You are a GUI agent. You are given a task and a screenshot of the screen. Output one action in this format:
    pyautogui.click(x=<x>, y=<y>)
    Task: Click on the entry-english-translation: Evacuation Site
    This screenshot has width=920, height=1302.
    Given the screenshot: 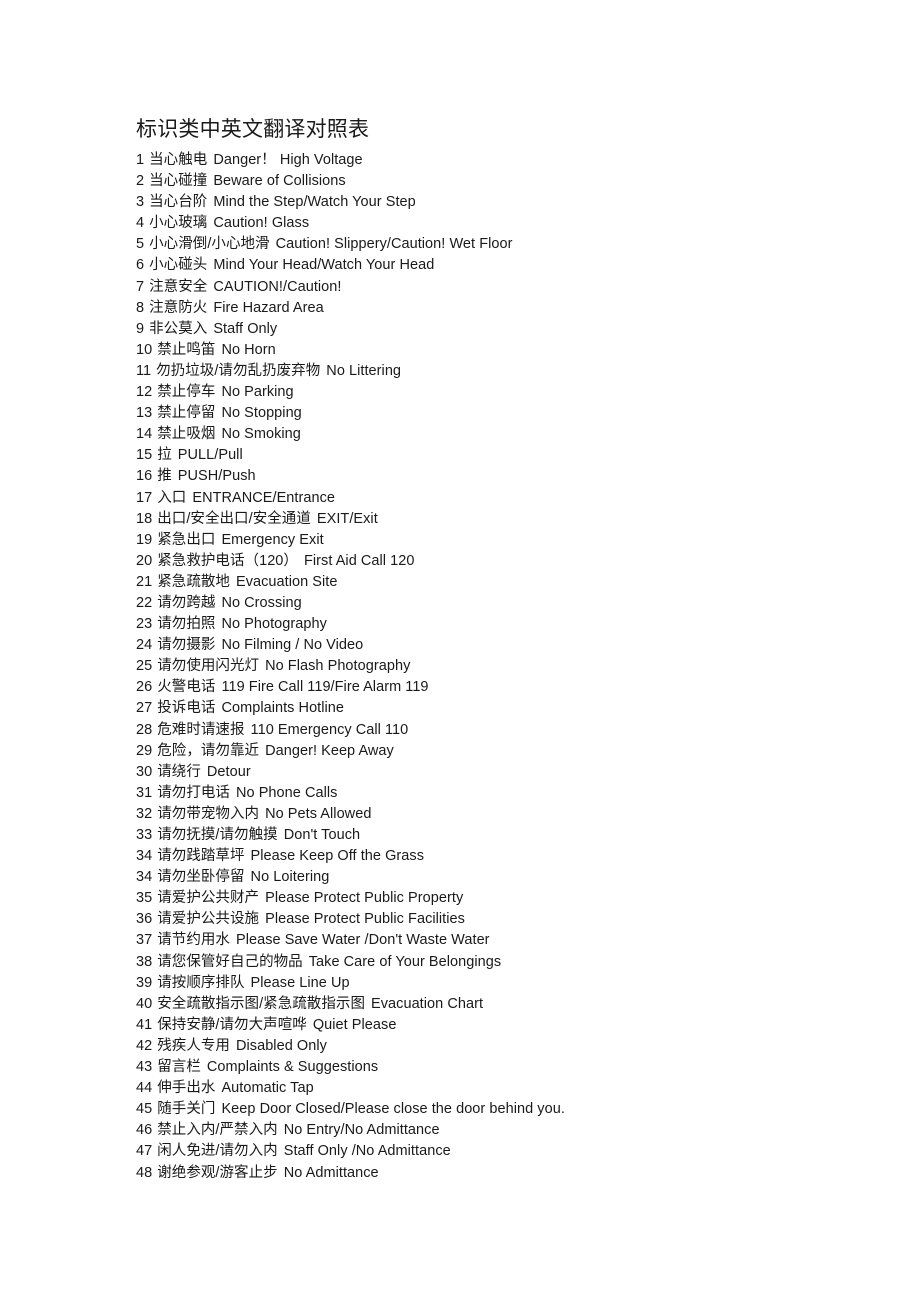 What is the action you would take?
    pyautogui.click(x=286, y=581)
    